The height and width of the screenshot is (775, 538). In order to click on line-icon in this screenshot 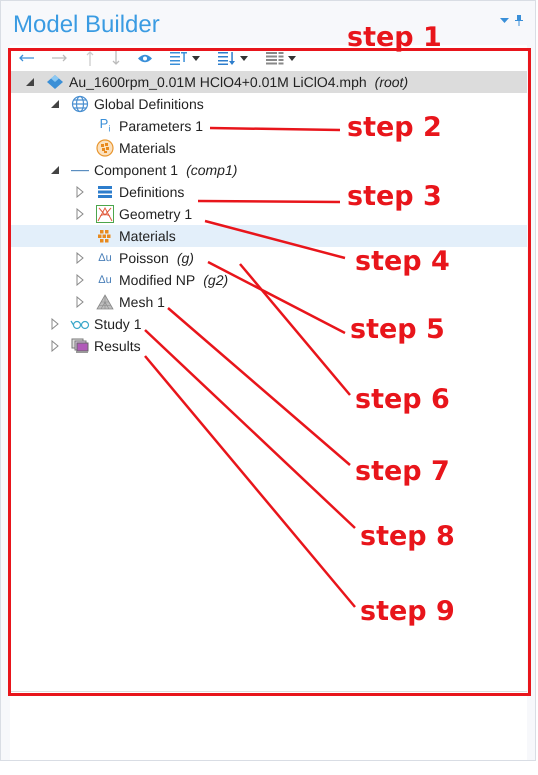, I will do `click(80, 170)`.